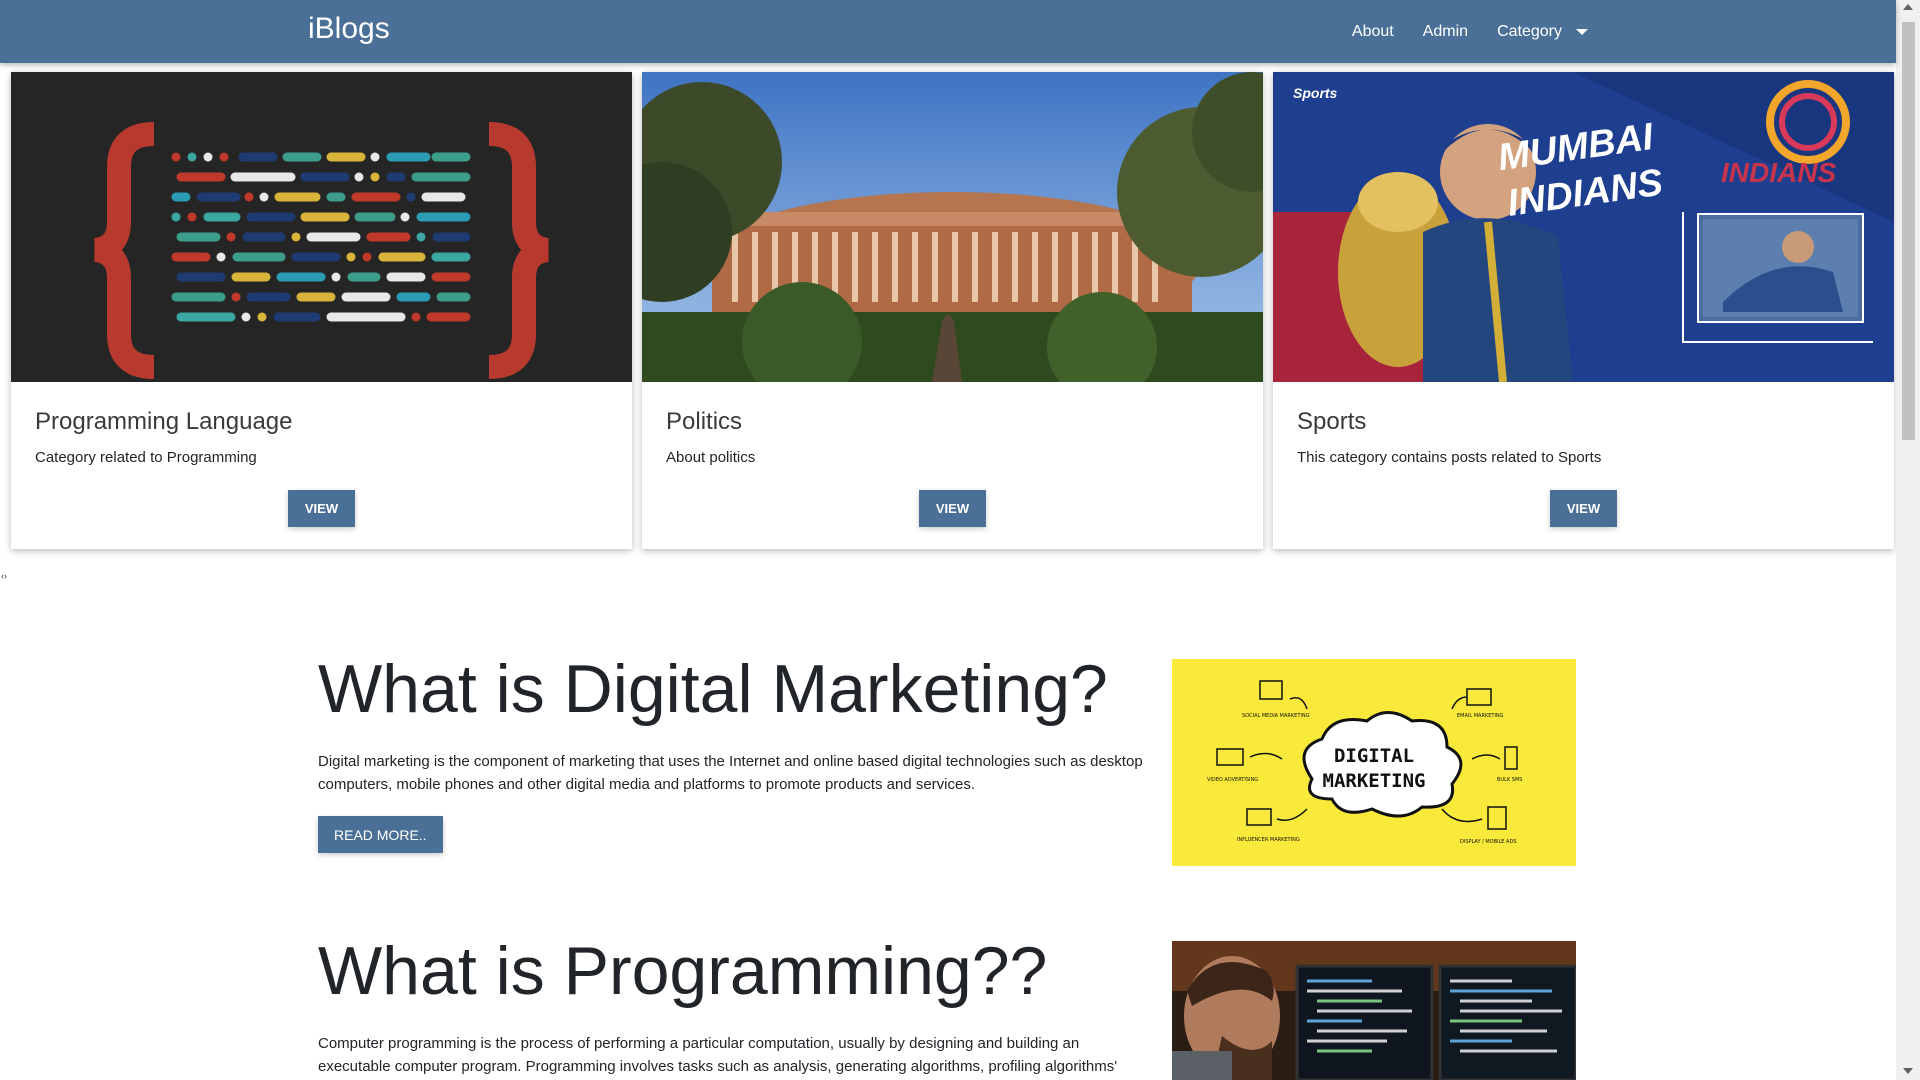 This screenshot has height=1080, width=1920. I want to click on parliament-building-photo, so click(952, 227).